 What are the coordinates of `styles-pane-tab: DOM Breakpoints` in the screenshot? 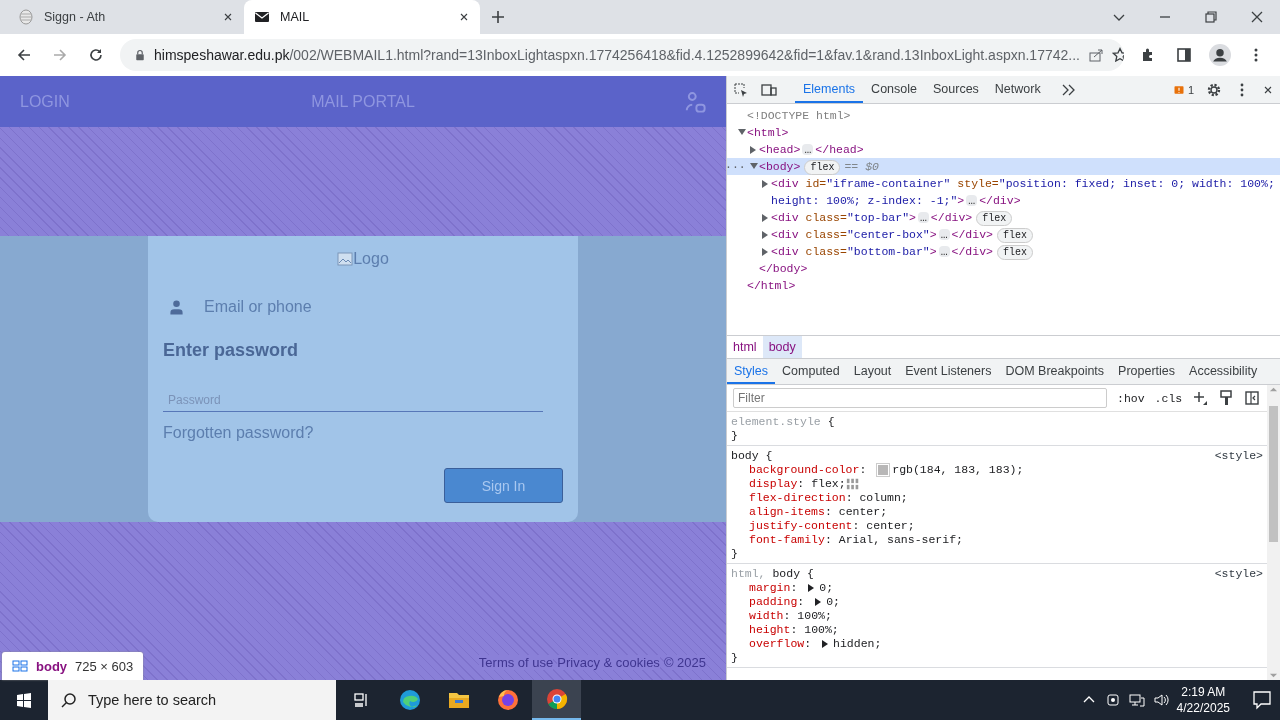 It's located at (1055, 371).